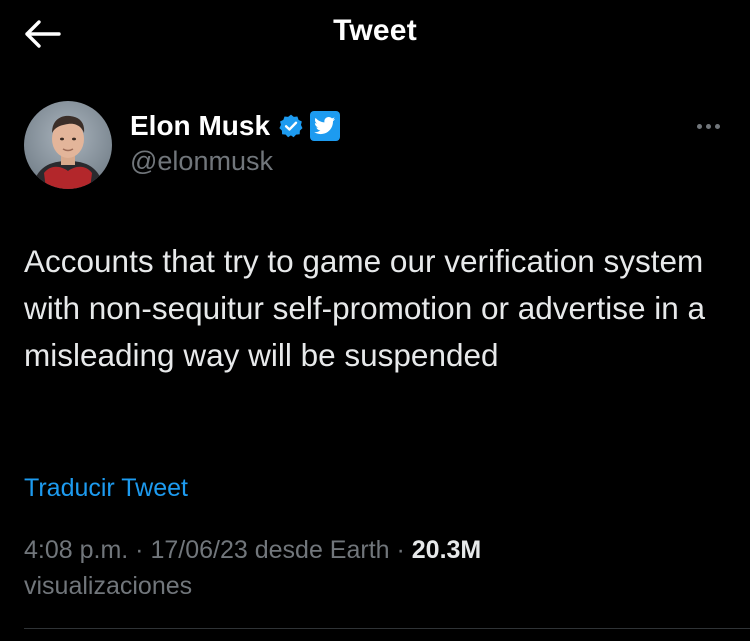  I want to click on tweet-date: 17/06/23, so click(198, 550).